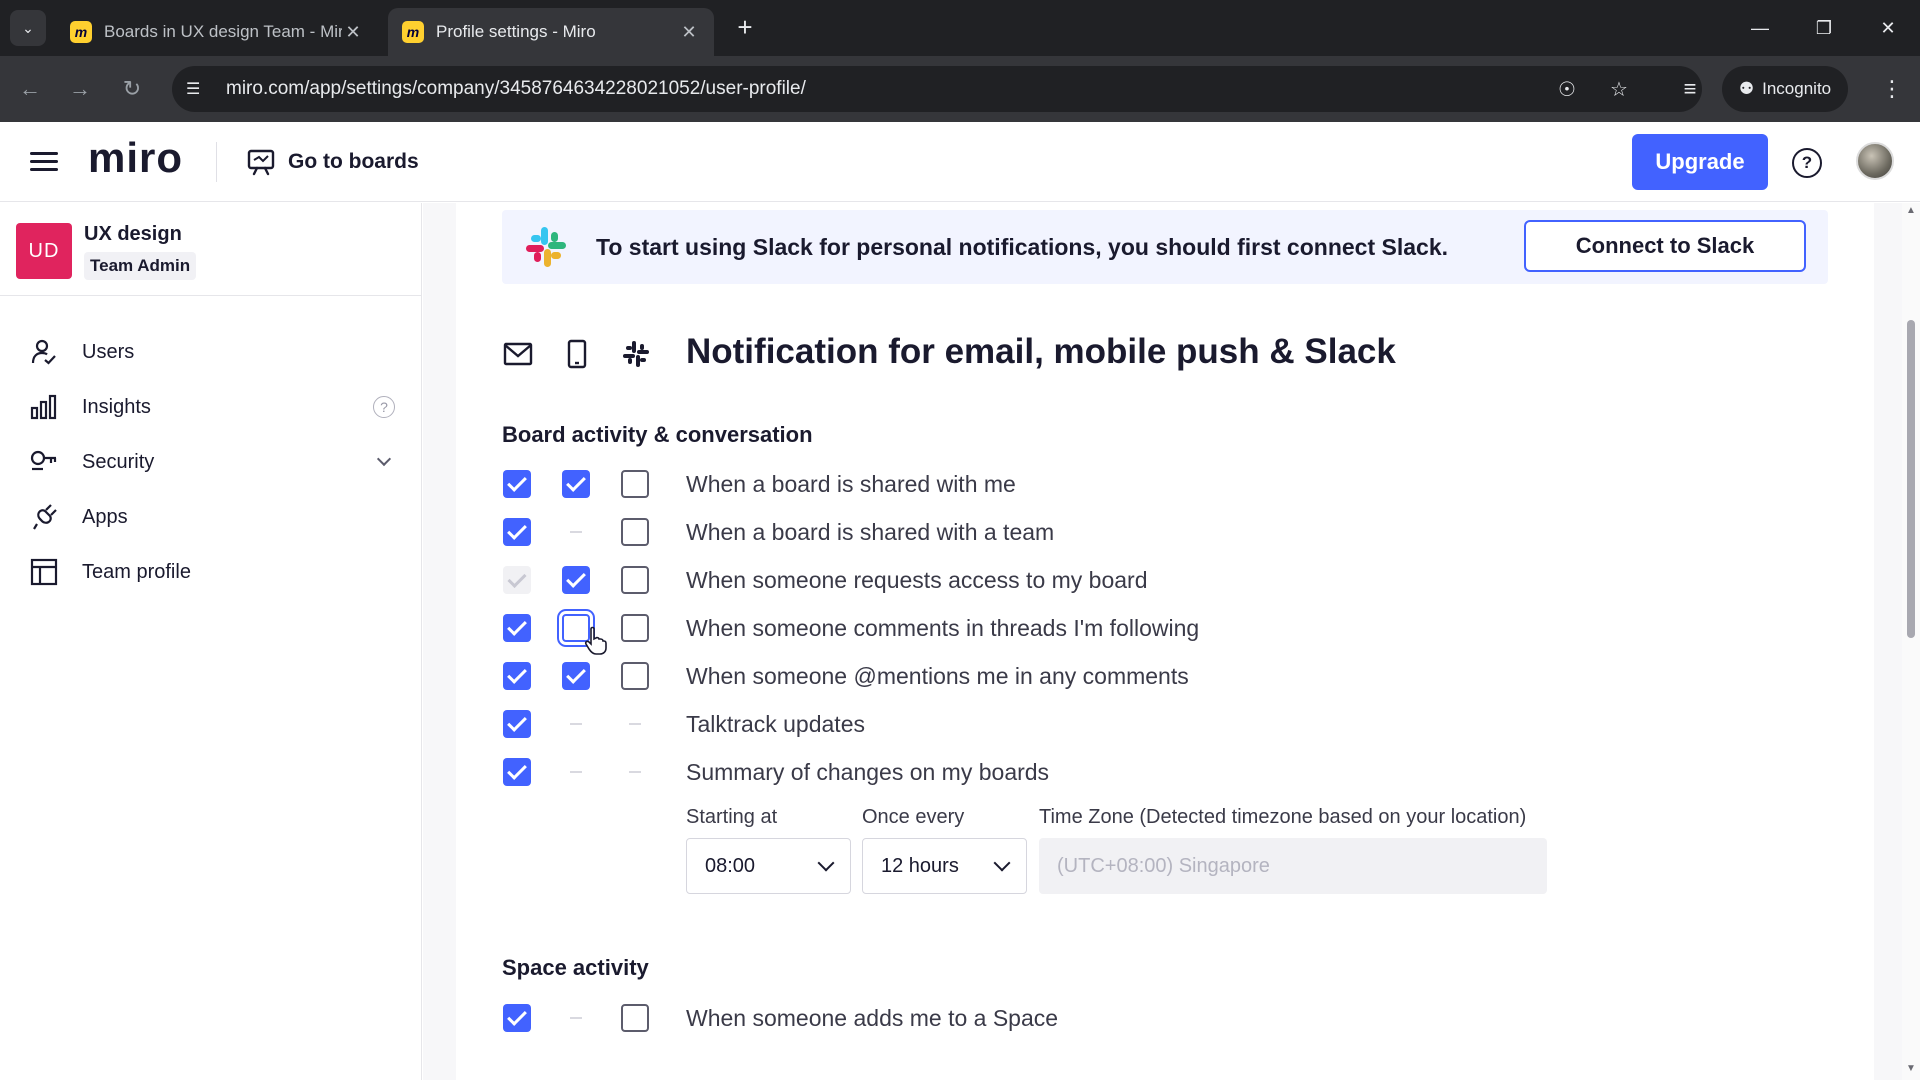 The image size is (1920, 1080). I want to click on bar-chart-icon, so click(44, 407).